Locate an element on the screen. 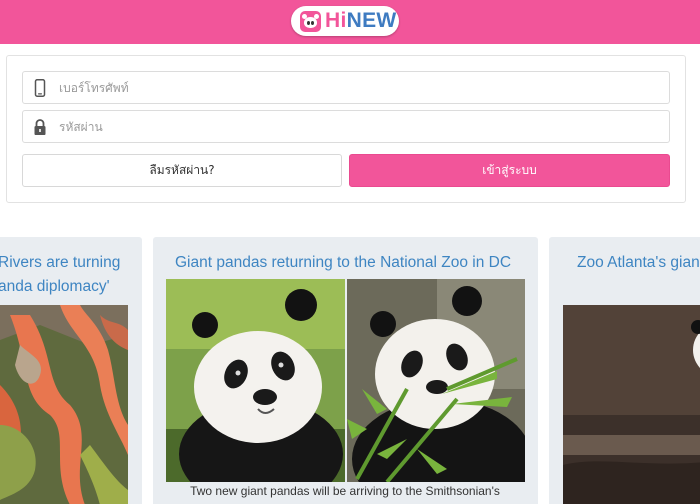 The height and width of the screenshot is (504, 700). top-bar: HiNEW is located at coordinates (350, 22).